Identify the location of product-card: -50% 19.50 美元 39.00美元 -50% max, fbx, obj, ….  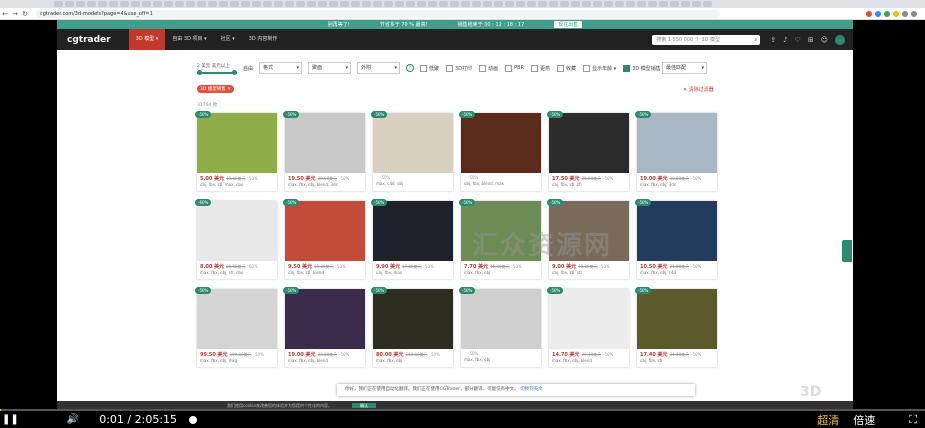
(324, 151).